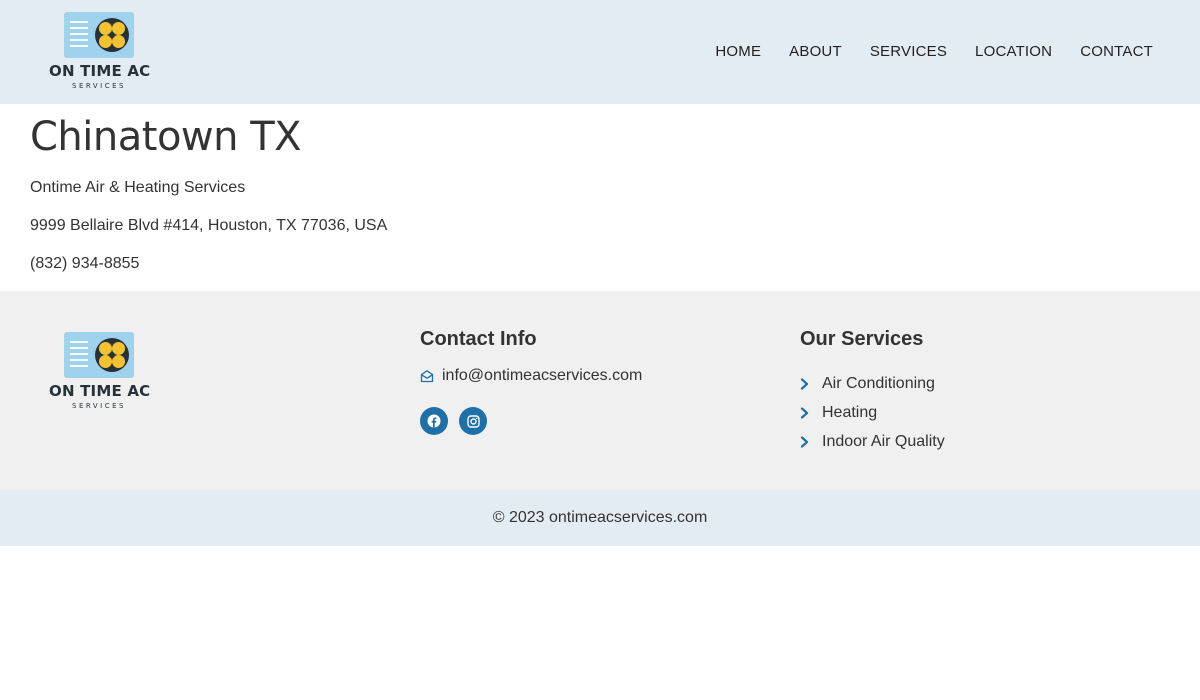 The image size is (1200, 700). Describe the element at coordinates (138, 187) in the screenshot. I see `company-name: Ontime Air & Heating Services` at that location.